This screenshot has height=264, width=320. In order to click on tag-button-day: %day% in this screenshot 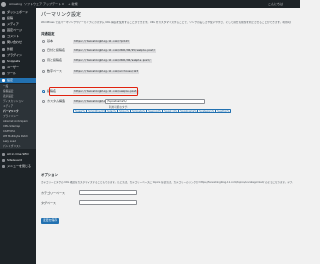, I will do `click(111, 111)`.